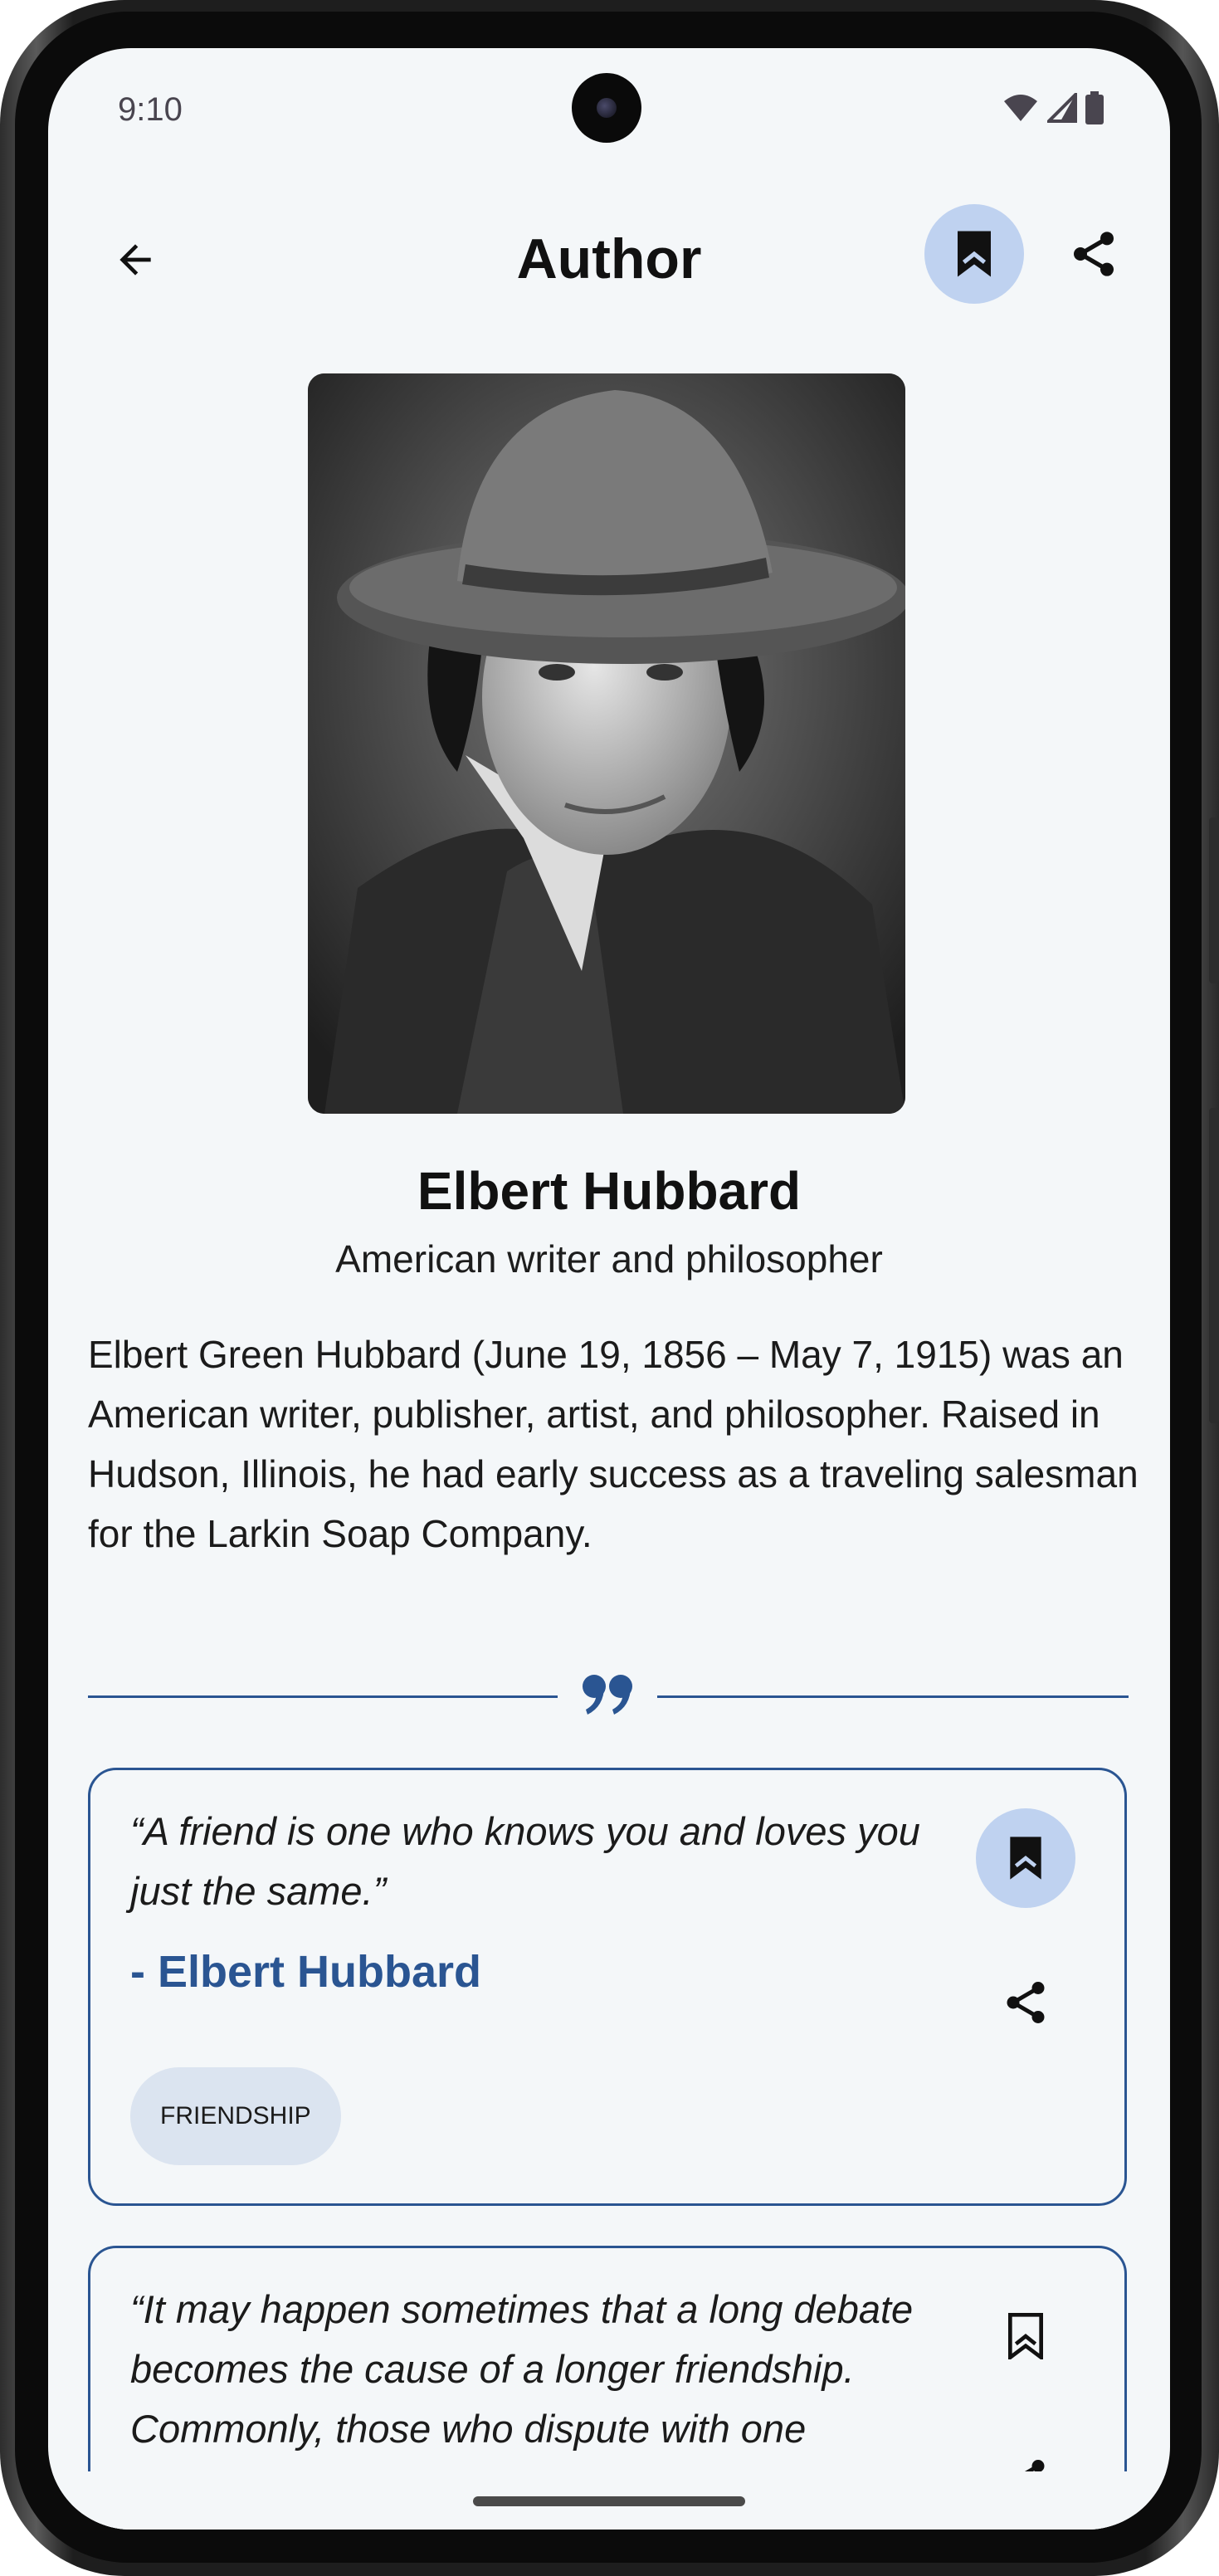  What do you see at coordinates (1021, 108) in the screenshot?
I see `wifi-icon` at bounding box center [1021, 108].